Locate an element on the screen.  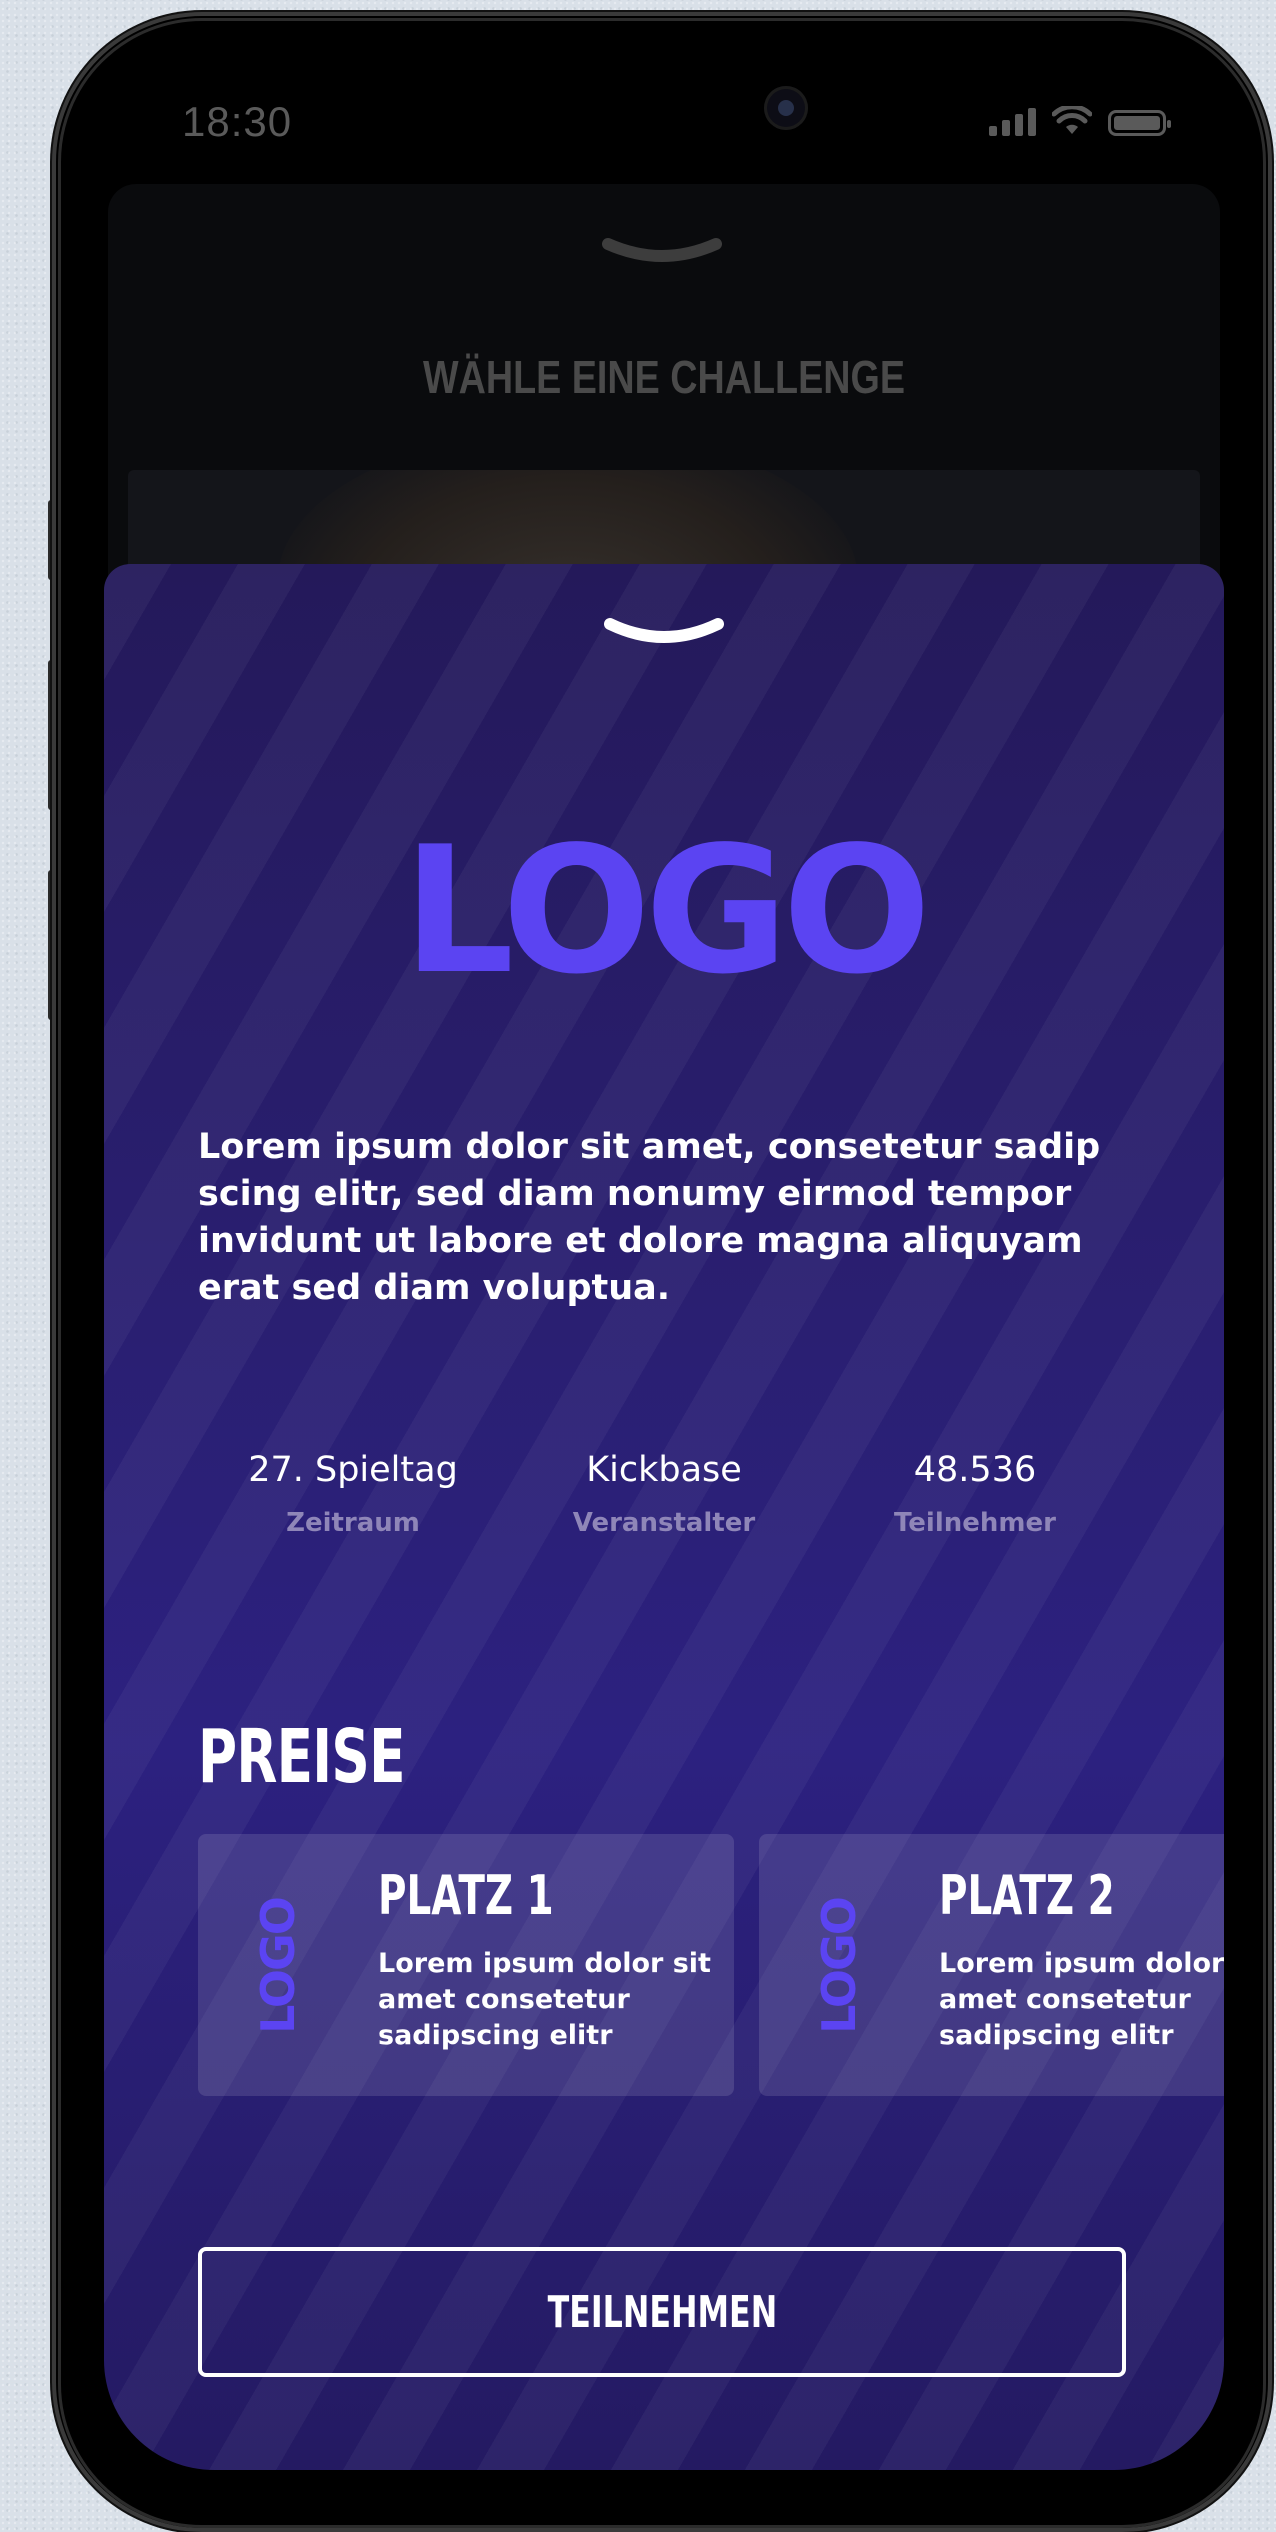
stat-label: Veranstalter is located at coordinates (664, 1523).